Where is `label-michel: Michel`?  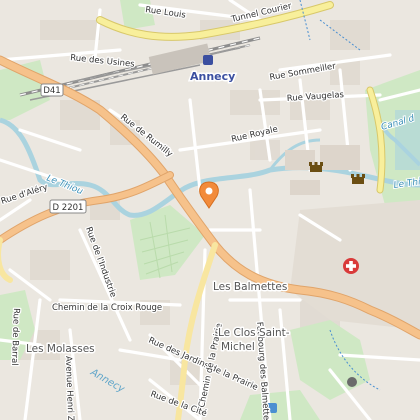
label-michel: Michel is located at coordinates (238, 347).